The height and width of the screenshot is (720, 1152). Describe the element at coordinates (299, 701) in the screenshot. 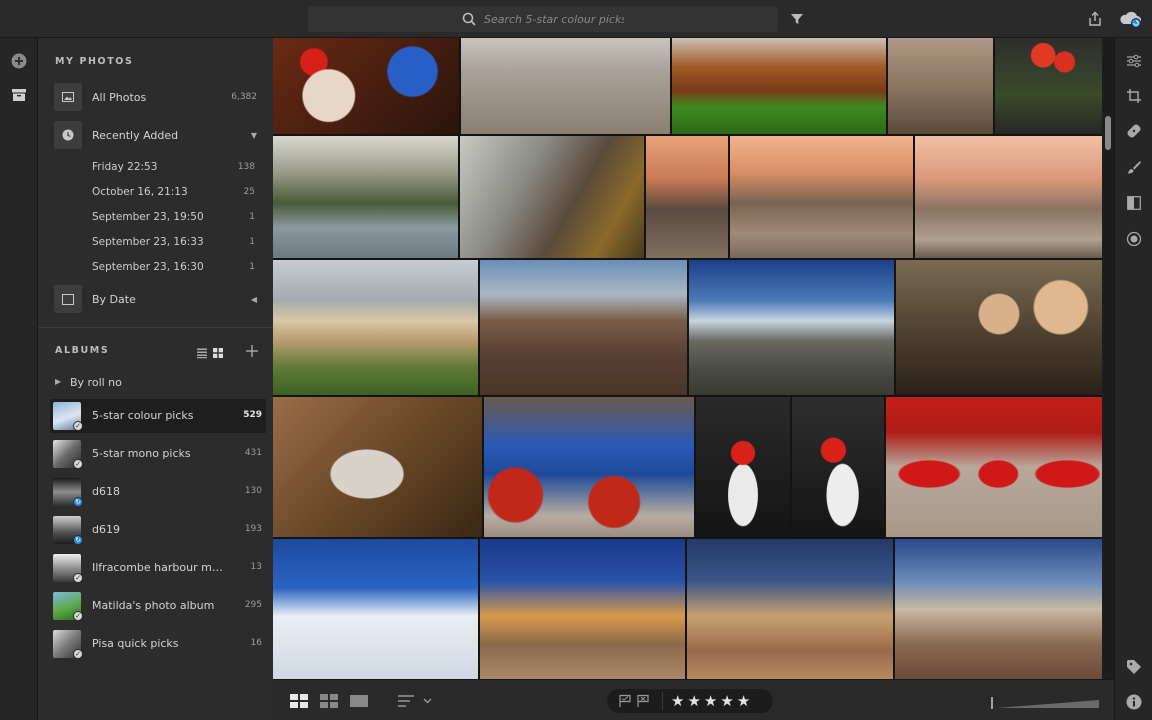

I see `square-grid-view-icon` at that location.